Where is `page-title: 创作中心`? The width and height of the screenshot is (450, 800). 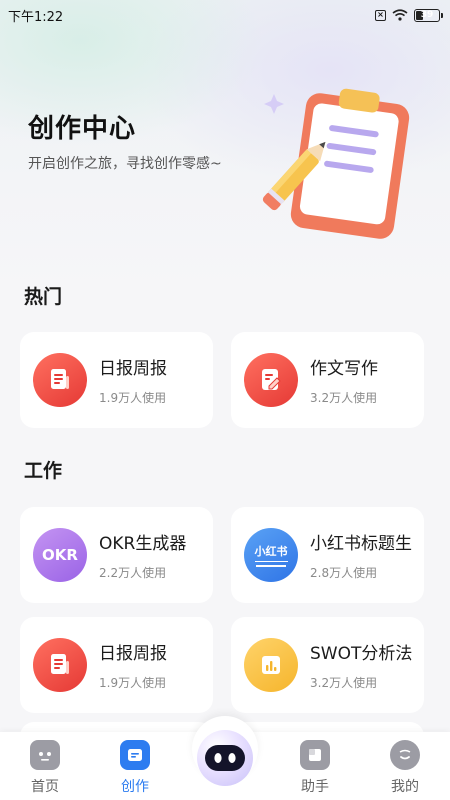 page-title: 创作中心 is located at coordinates (82, 129).